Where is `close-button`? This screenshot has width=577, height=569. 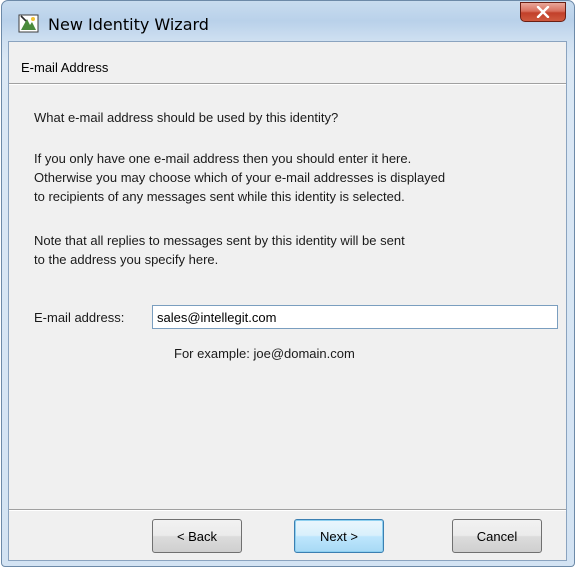 close-button is located at coordinates (543, 12).